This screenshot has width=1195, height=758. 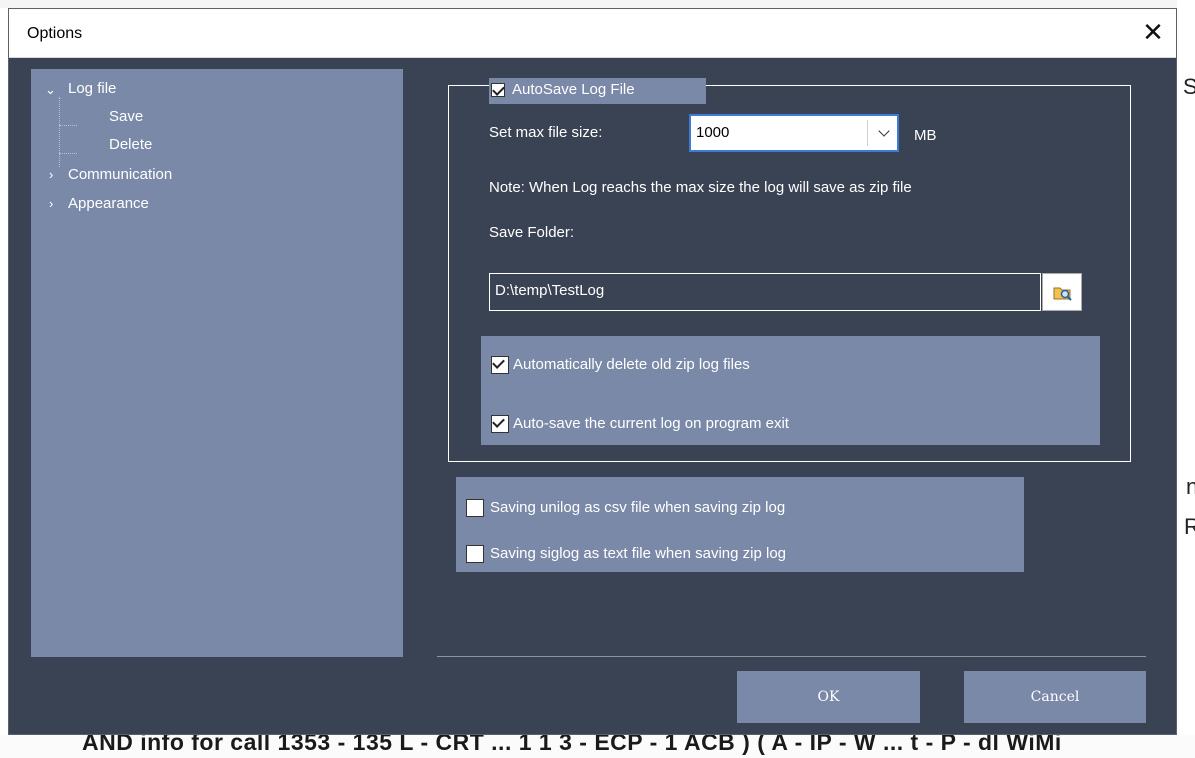 I want to click on save-folder-label: Save Folder:, so click(x=532, y=232).